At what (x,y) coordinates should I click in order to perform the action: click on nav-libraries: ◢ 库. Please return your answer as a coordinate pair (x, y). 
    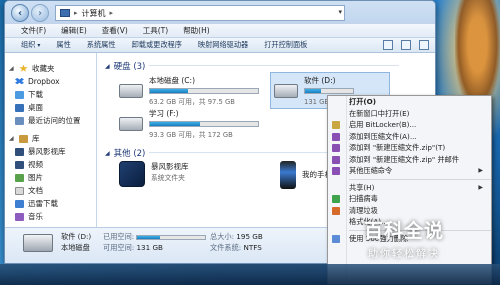
    Looking at the image, I should click on (50, 138).